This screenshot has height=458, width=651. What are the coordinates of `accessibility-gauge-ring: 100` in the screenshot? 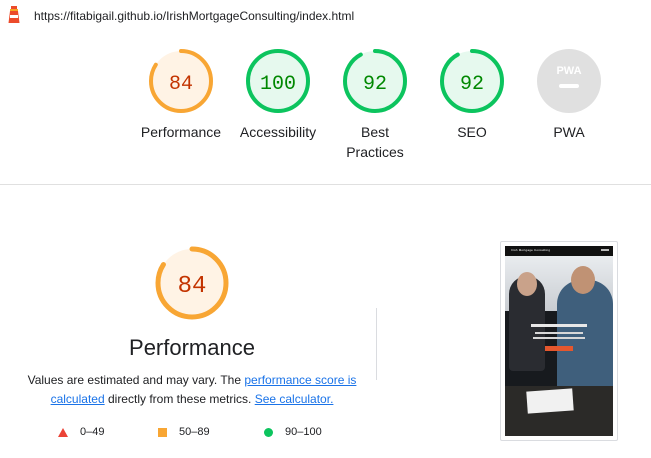 It's located at (278, 81).